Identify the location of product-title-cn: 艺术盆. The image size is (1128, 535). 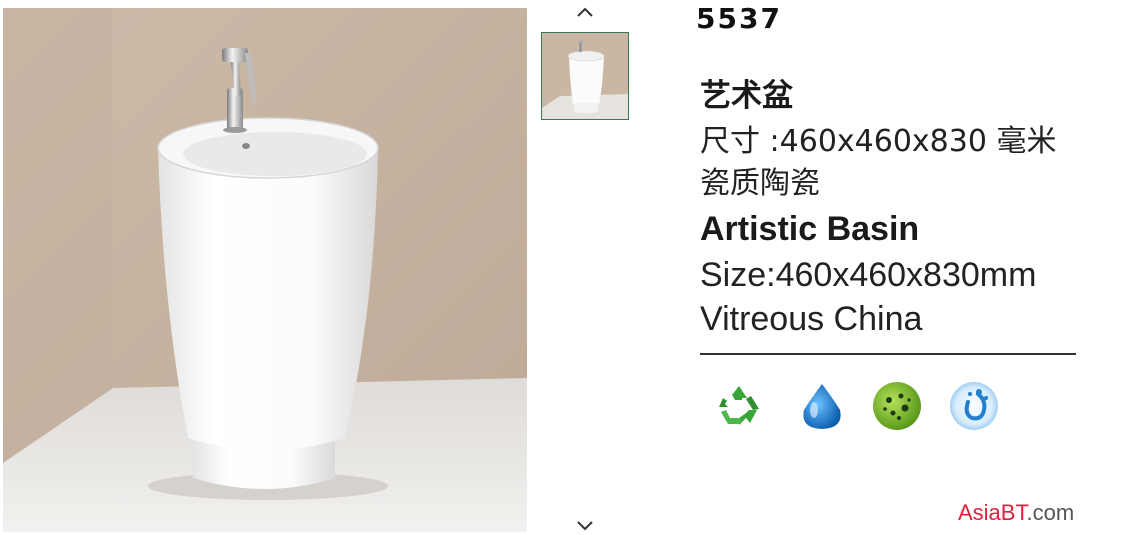
(746, 96).